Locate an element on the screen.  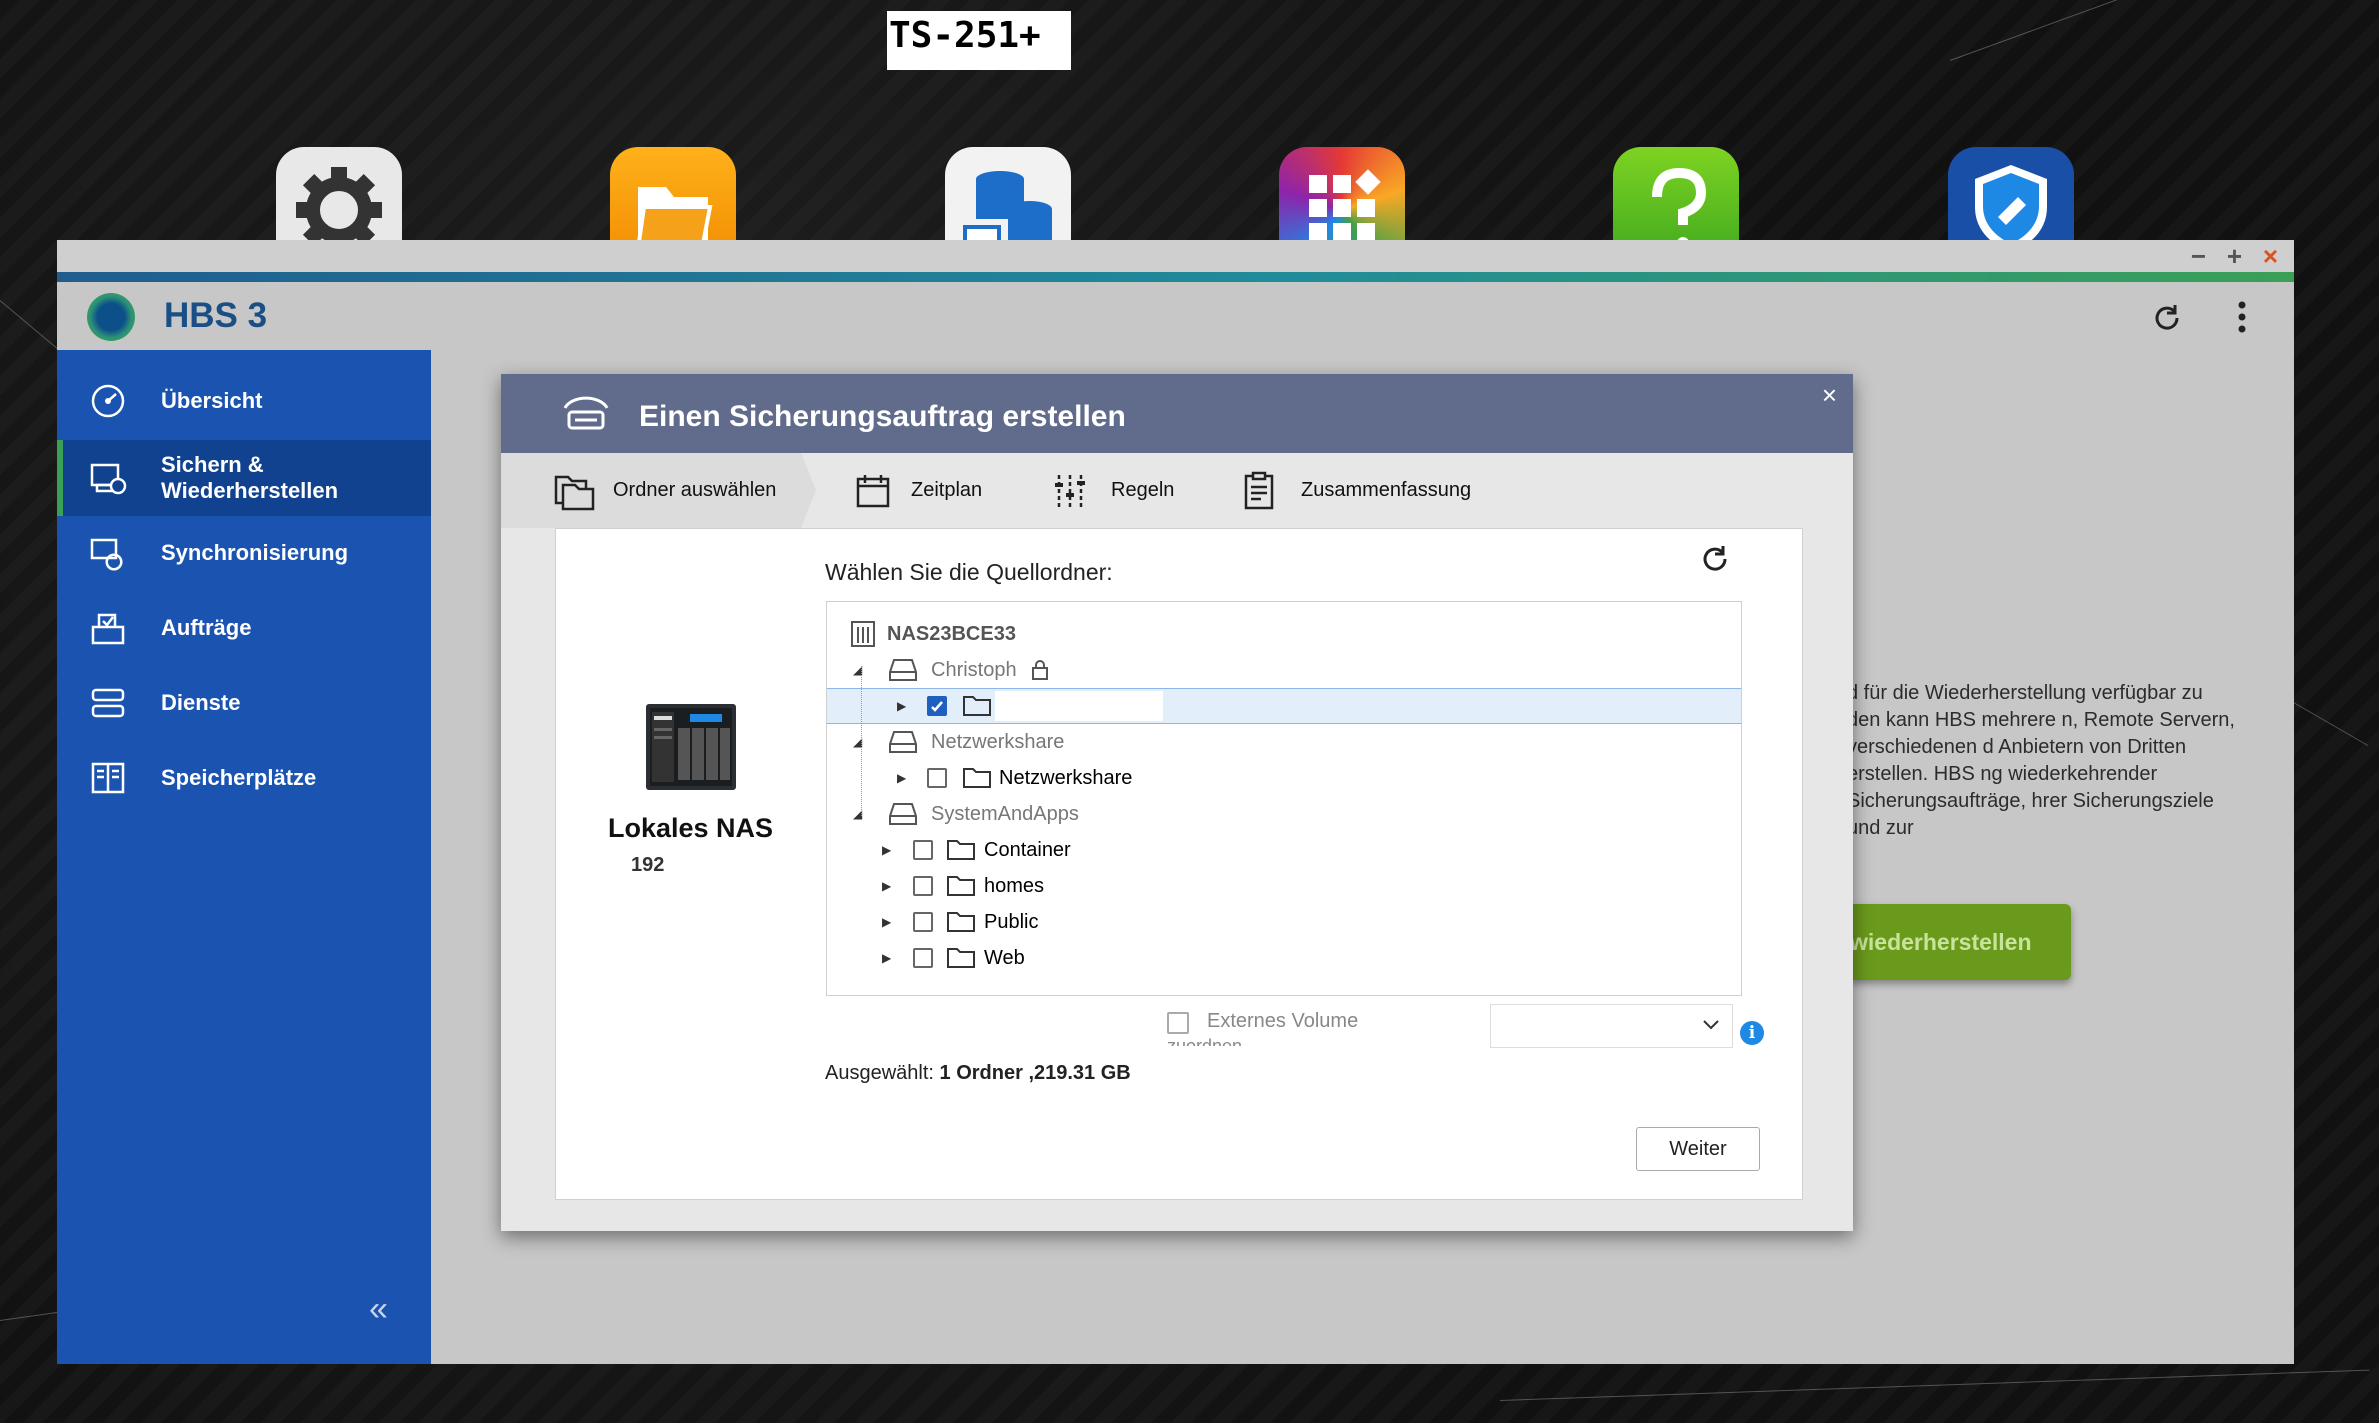
nas-ip-address: 192 is located at coordinates (648, 865).